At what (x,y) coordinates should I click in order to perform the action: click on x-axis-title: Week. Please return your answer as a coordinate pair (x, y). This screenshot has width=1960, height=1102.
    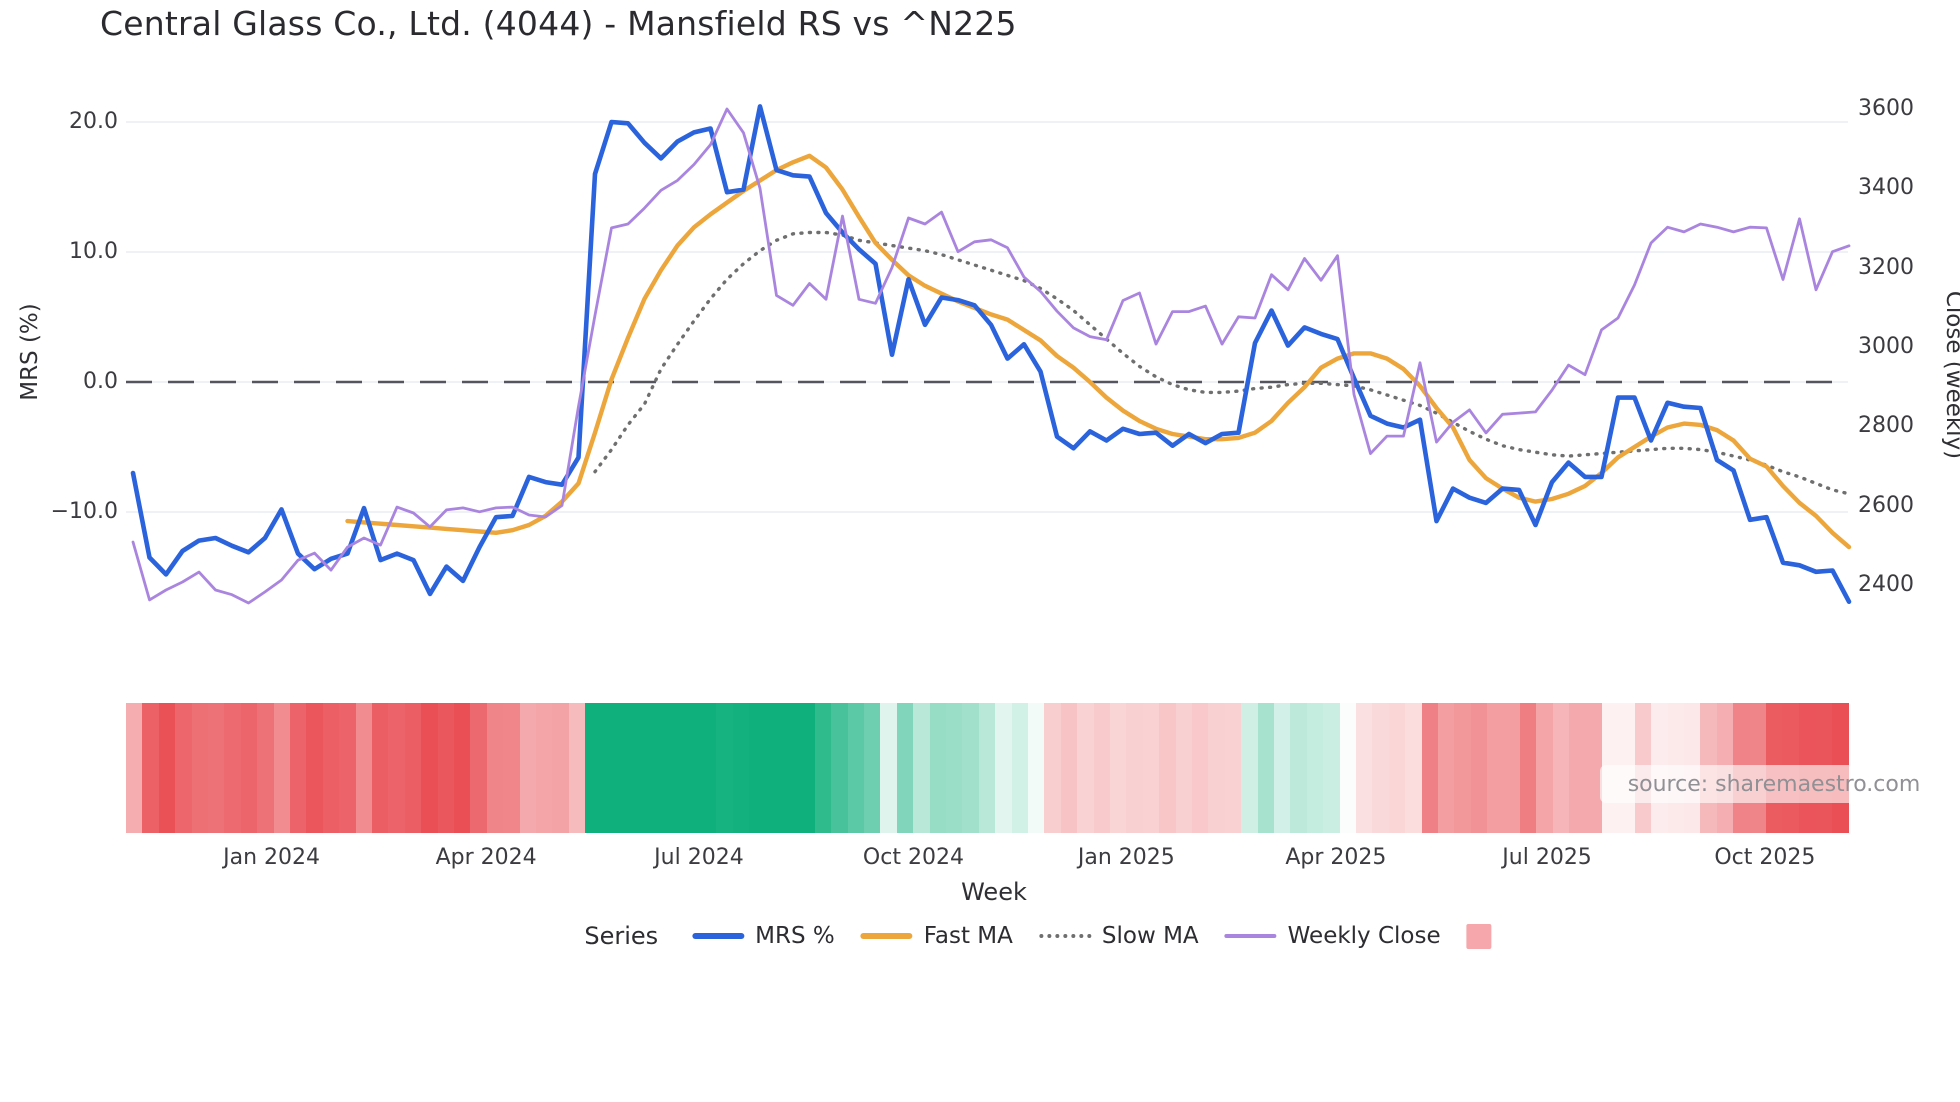
    Looking at the image, I should click on (994, 892).